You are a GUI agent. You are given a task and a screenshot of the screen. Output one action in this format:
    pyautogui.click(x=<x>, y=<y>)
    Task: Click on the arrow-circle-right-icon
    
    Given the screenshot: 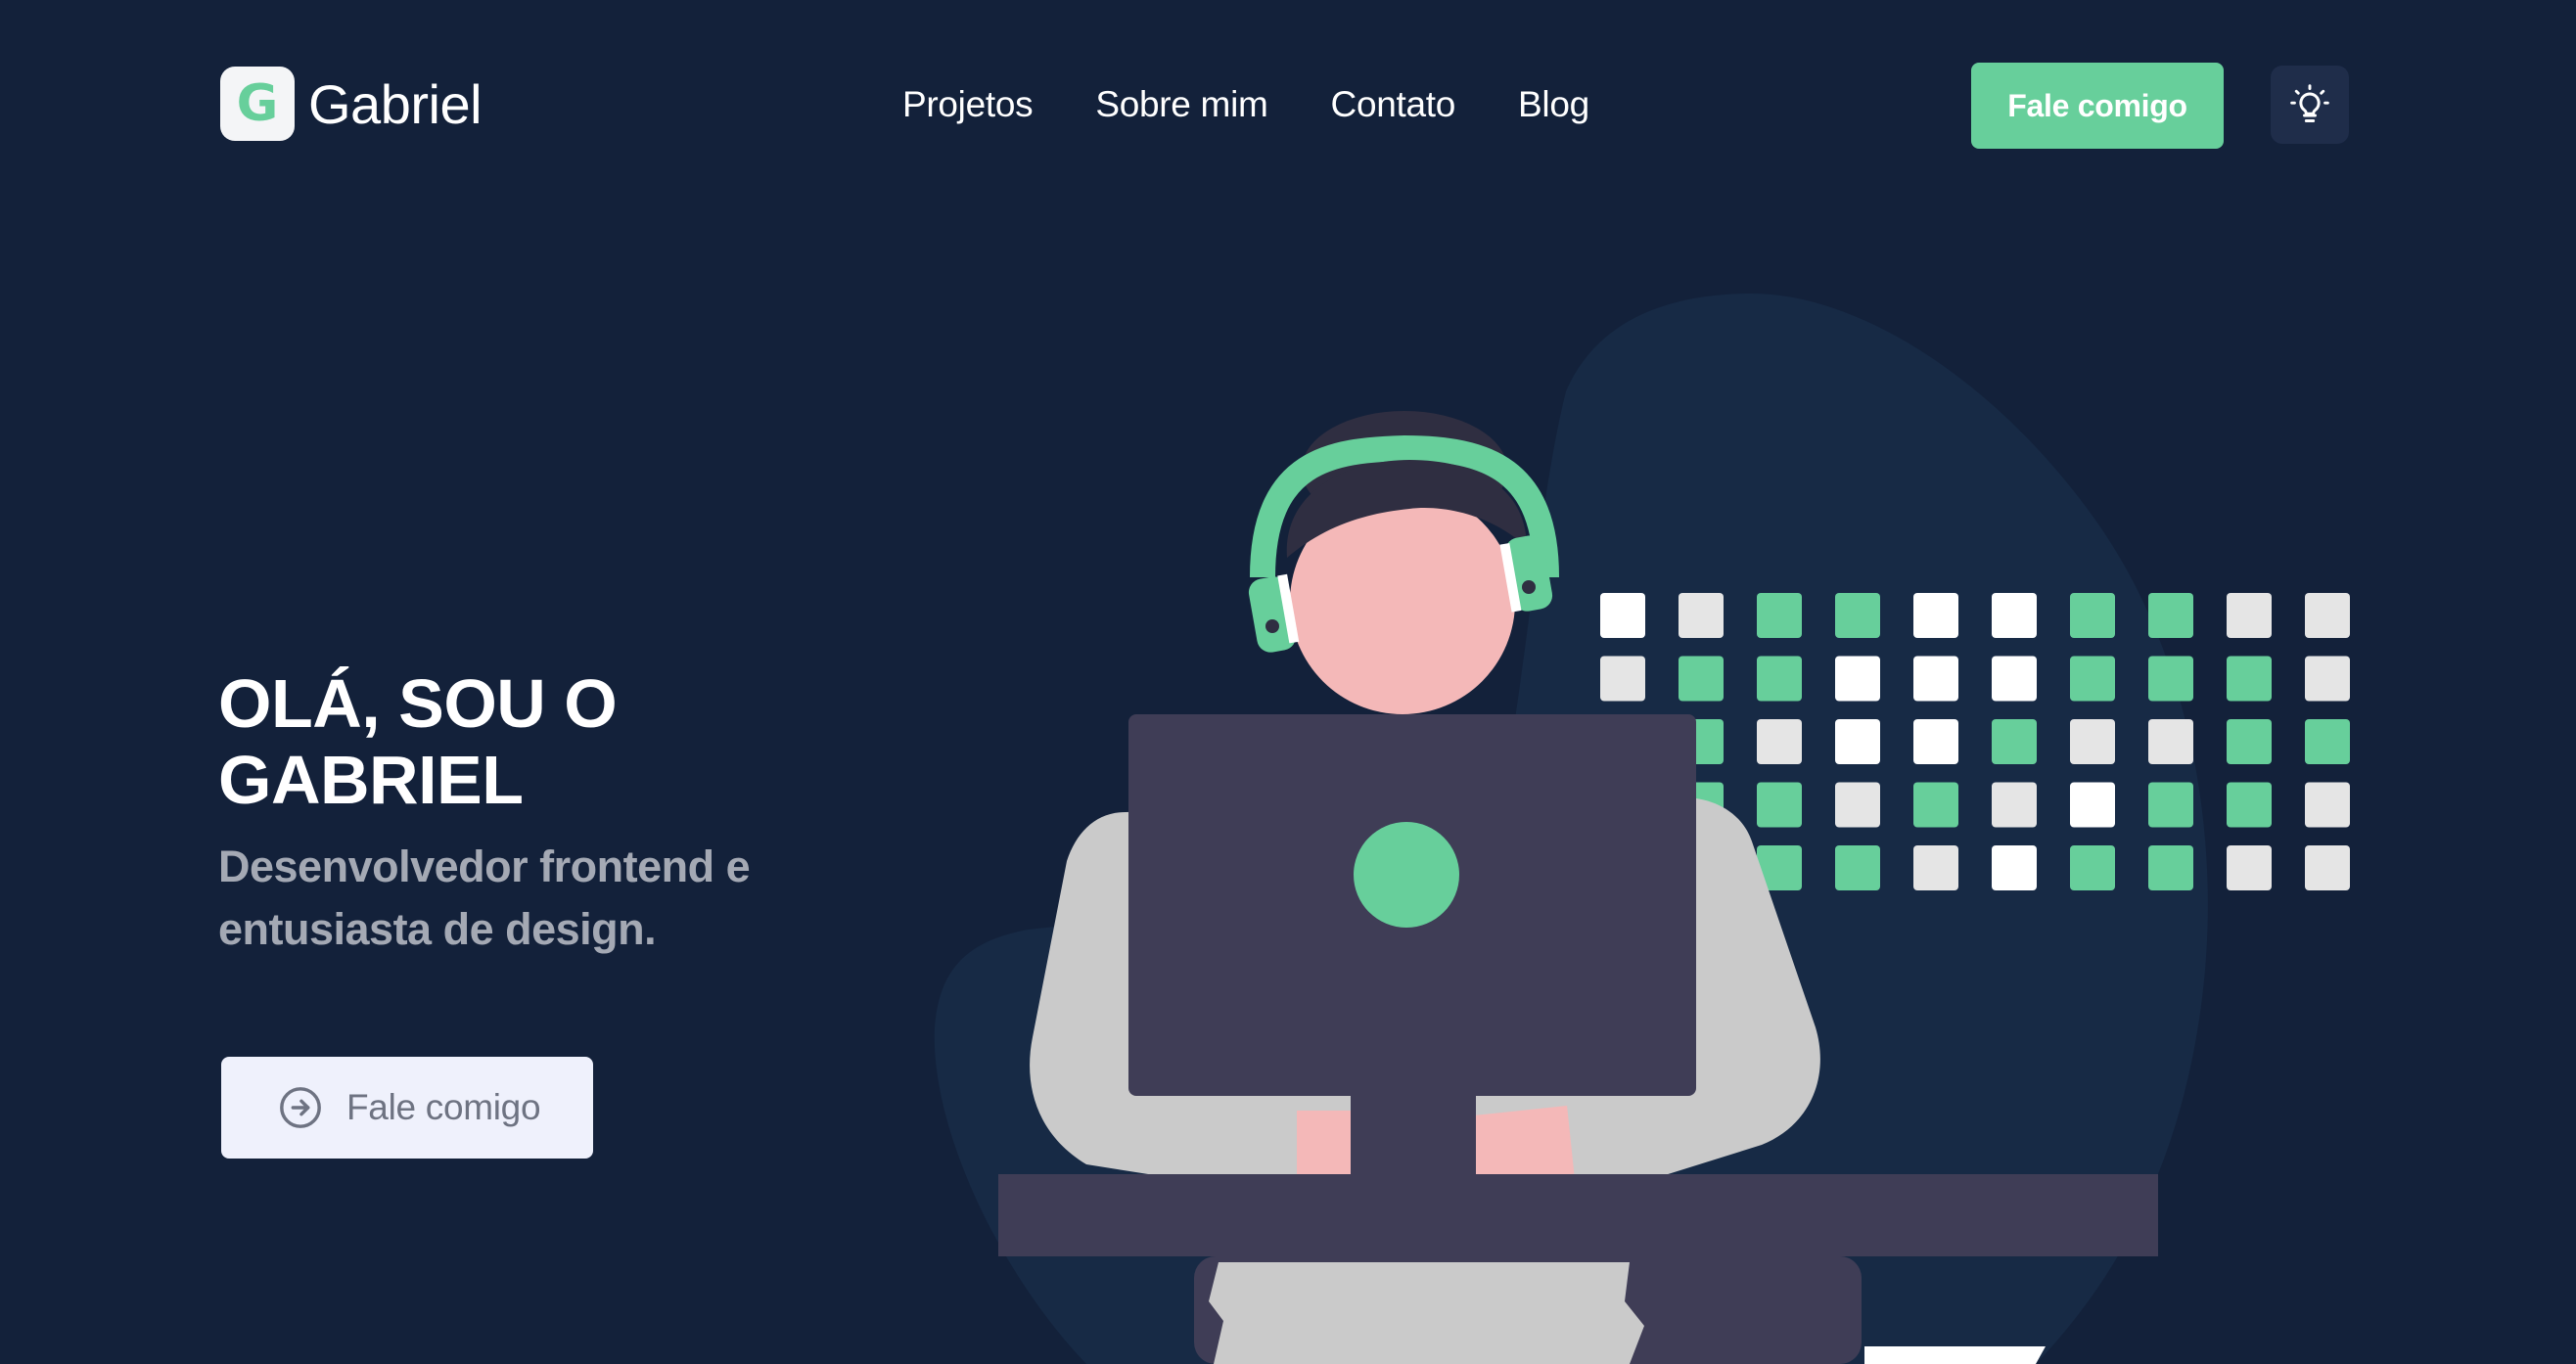 What is the action you would take?
    pyautogui.click(x=300, y=1107)
    